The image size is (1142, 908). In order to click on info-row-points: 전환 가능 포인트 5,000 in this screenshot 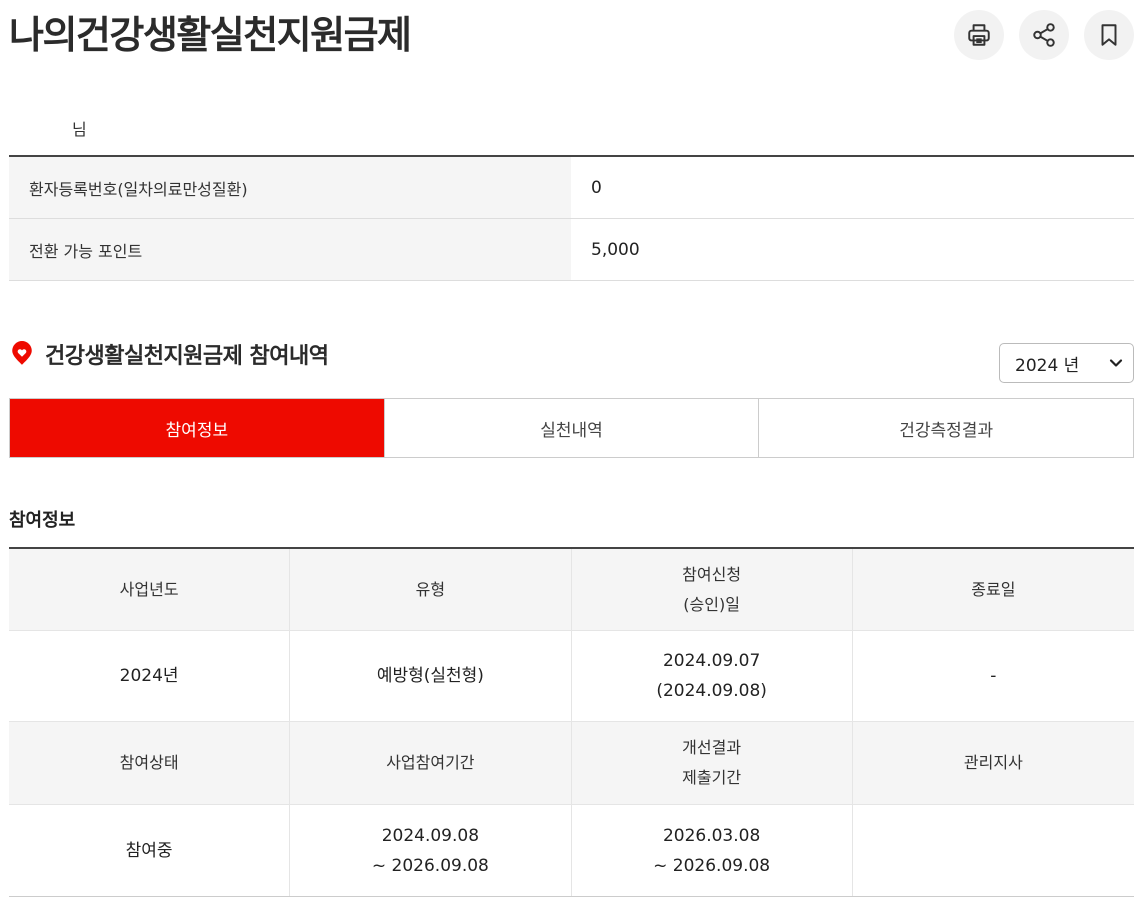, I will do `click(571, 250)`.